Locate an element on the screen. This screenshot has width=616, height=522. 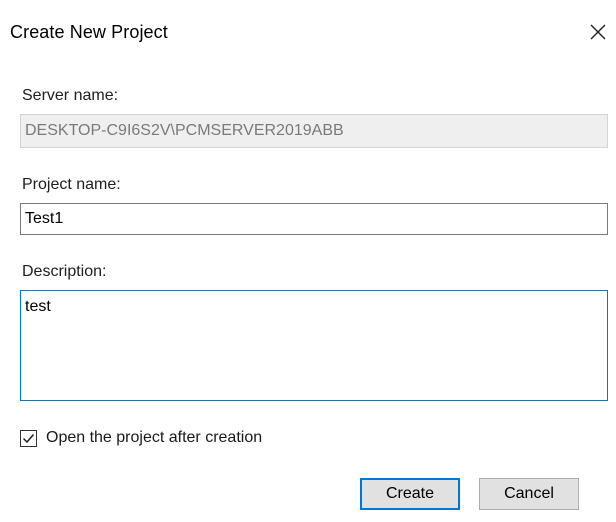
project-name-label: Project name: is located at coordinates (71, 184).